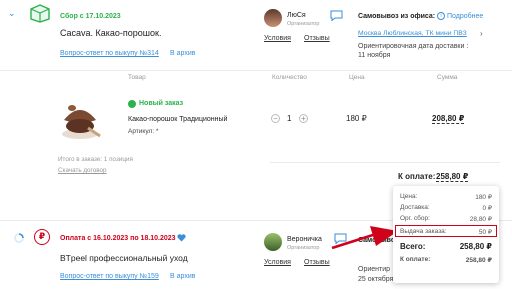 The image size is (512, 289). I want to click on item-sum: 208,80 ₽, so click(448, 119).